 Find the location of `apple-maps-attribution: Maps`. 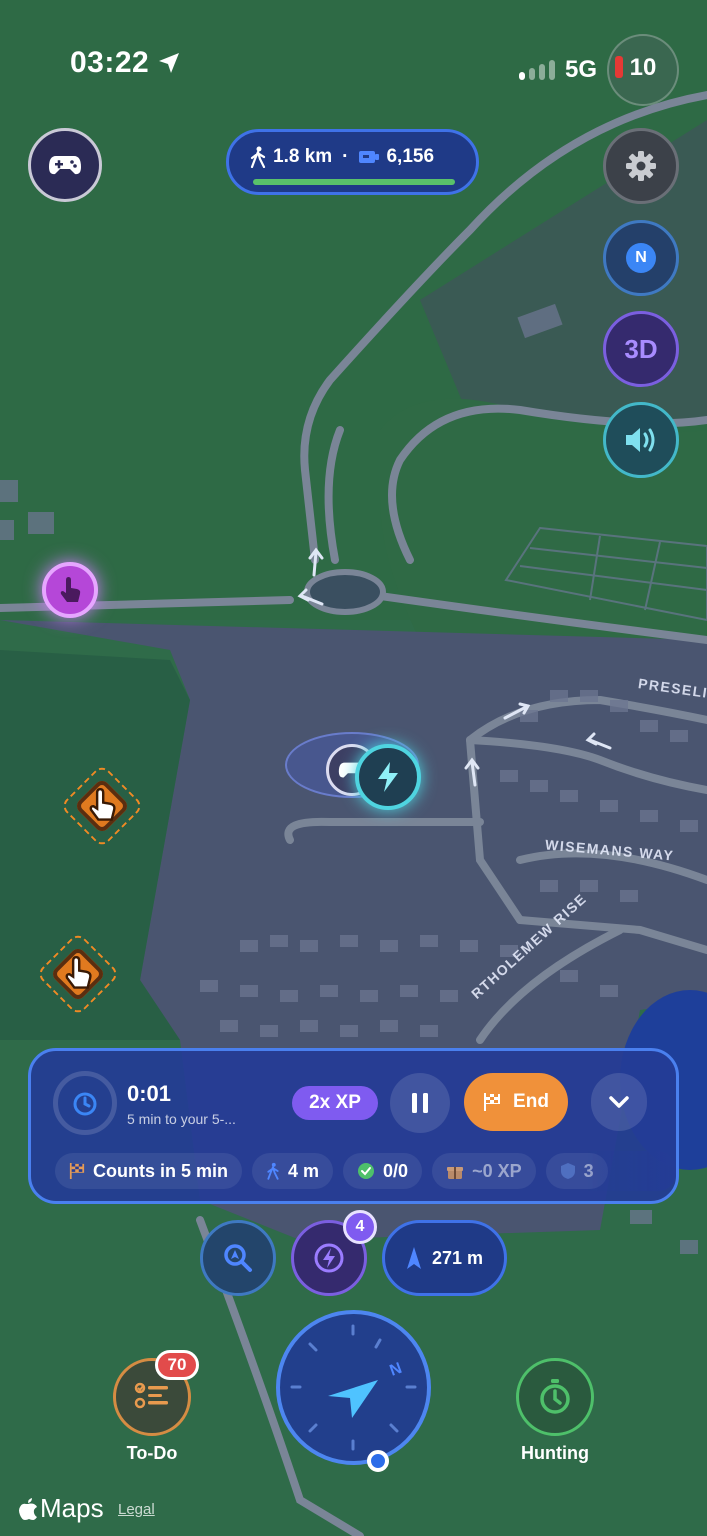

apple-maps-attribution: Maps is located at coordinates (61, 1508).